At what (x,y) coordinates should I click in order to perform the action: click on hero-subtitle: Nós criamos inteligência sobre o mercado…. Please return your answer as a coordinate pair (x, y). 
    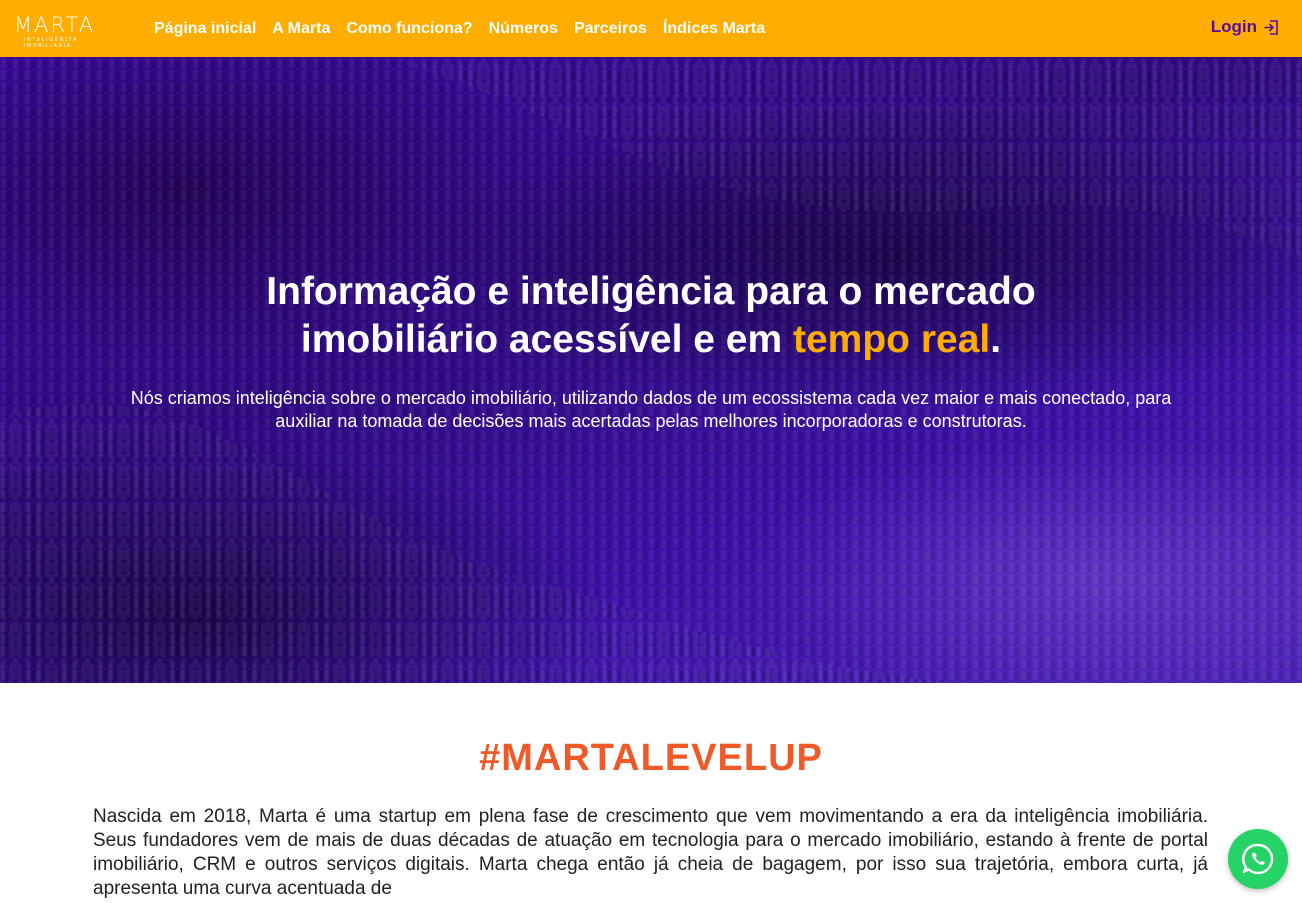
    Looking at the image, I should click on (651, 409).